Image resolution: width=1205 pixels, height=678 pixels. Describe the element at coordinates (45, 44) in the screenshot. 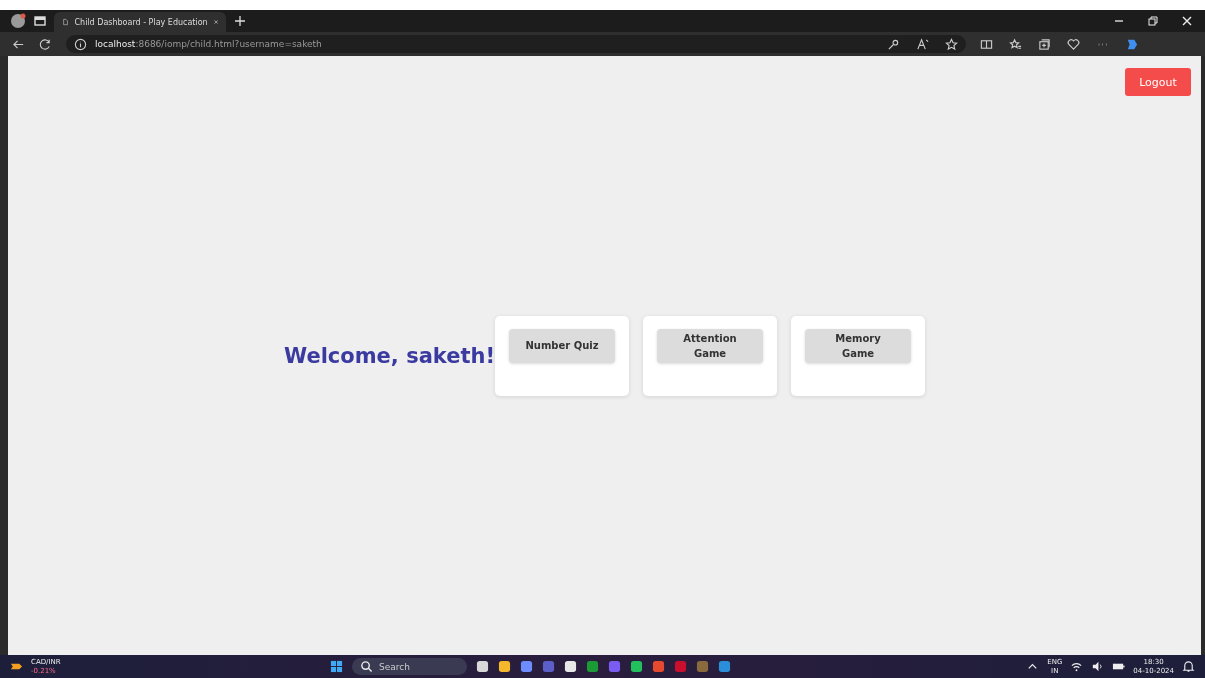

I see `refresh-icon` at that location.